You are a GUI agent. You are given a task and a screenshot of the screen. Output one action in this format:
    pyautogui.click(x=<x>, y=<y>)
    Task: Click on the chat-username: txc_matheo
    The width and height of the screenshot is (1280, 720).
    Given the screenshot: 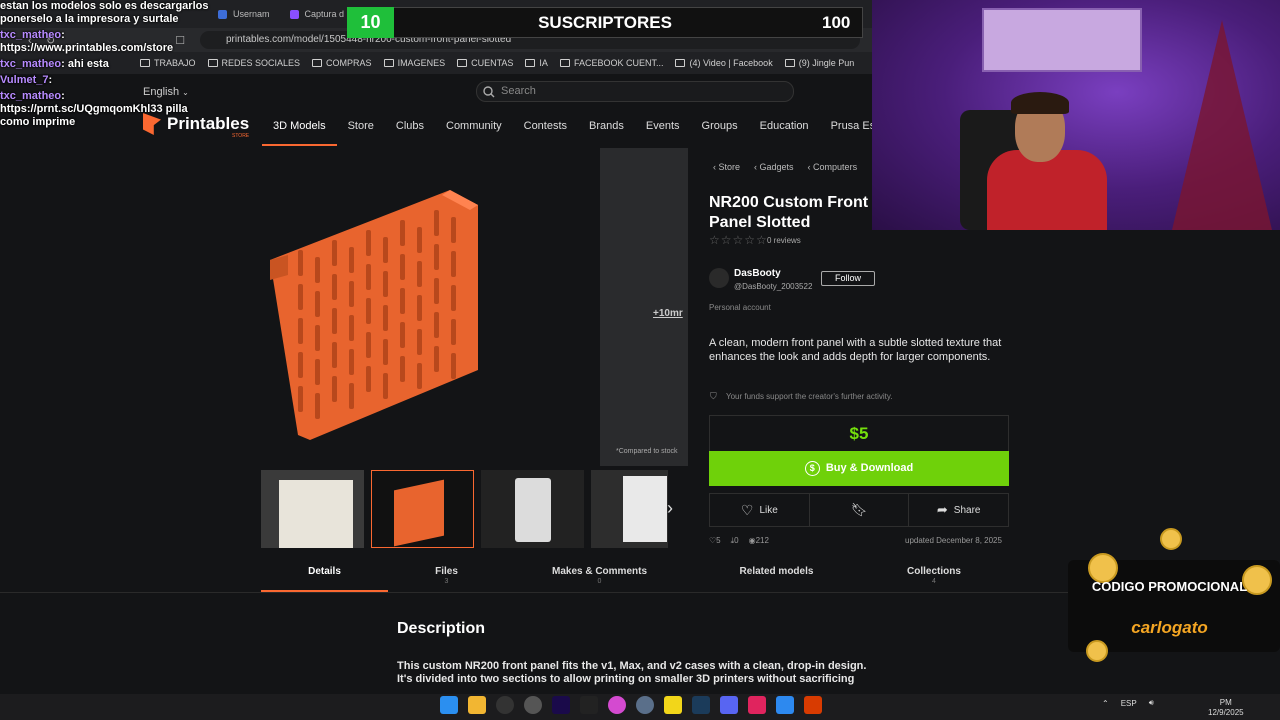 What is the action you would take?
    pyautogui.click(x=31, y=96)
    